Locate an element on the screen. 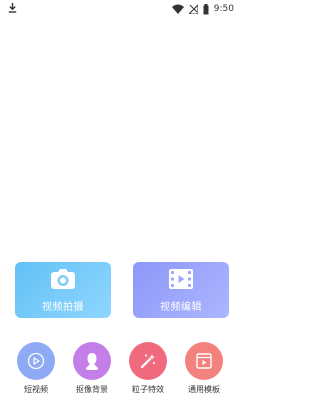 The image size is (320, 400). tool-label: 粒子特效 is located at coordinates (148, 389).